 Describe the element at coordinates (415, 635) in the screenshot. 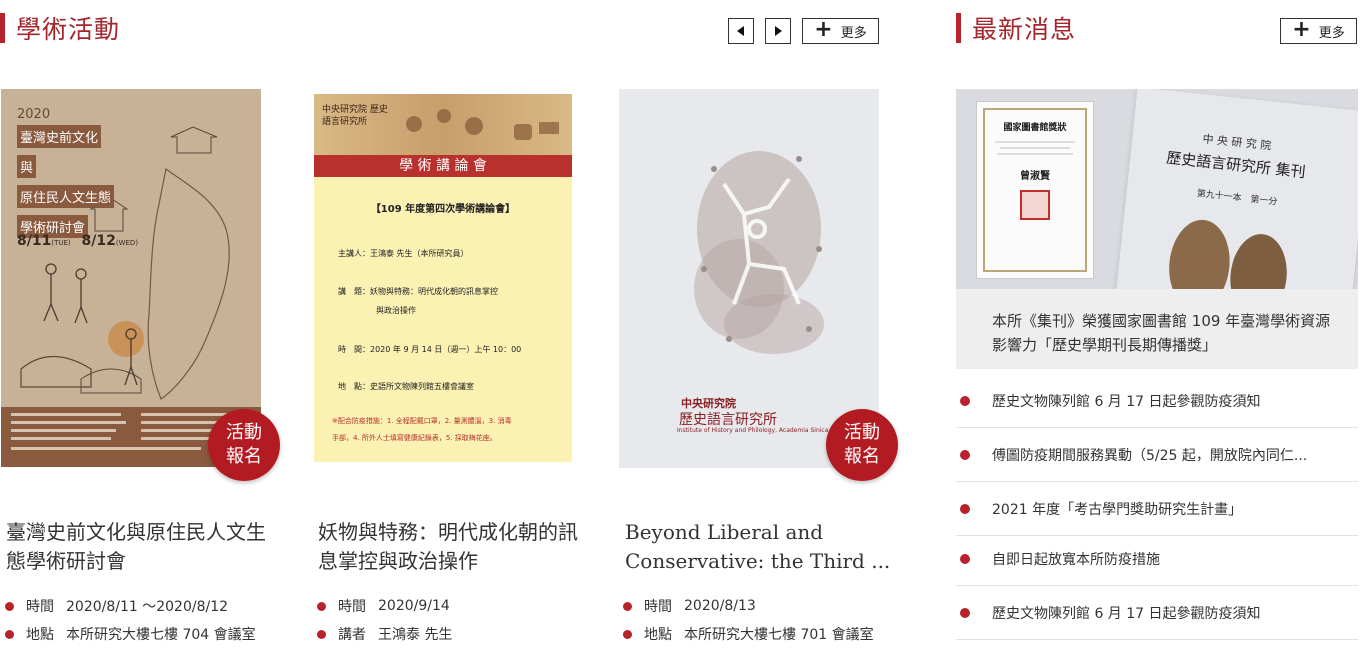

I see `meta-value: 王鴻泰 先生` at that location.